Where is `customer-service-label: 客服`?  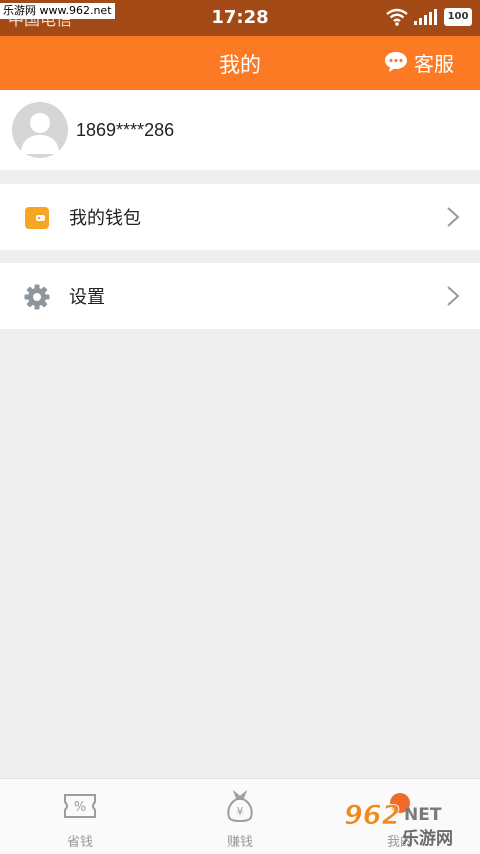 customer-service-label: 客服 is located at coordinates (434, 63).